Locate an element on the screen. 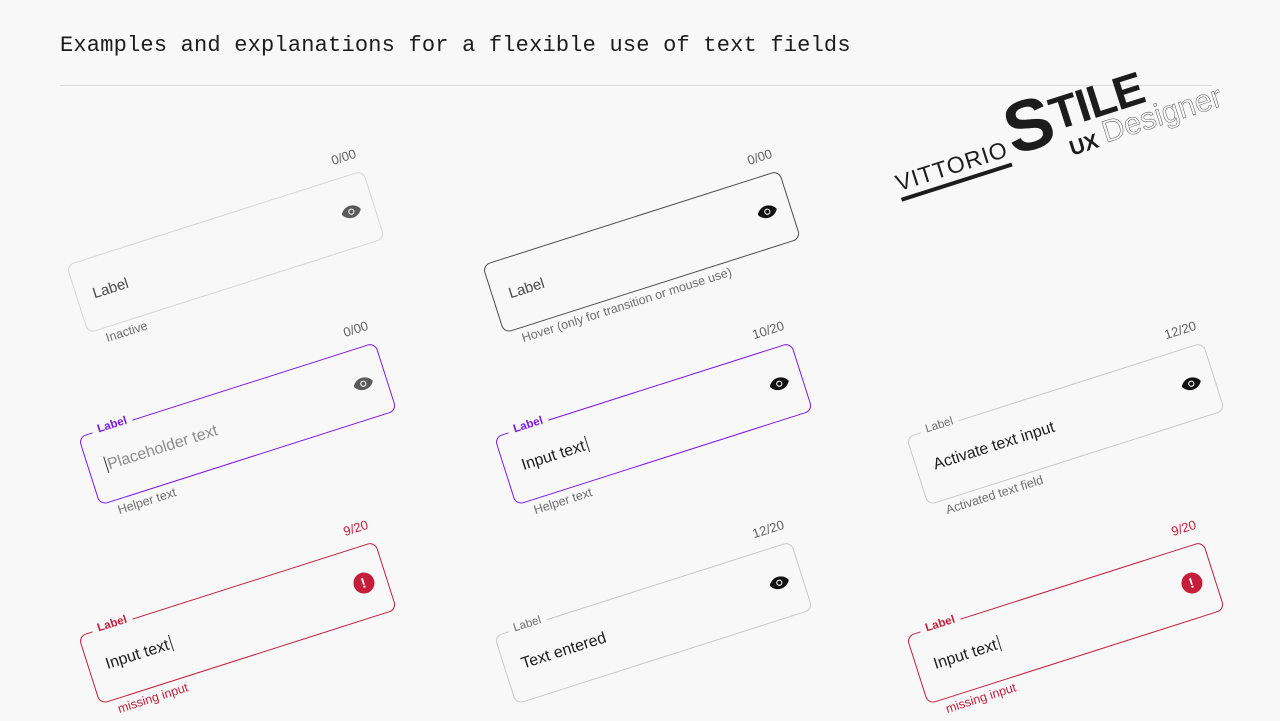 The height and width of the screenshot is (721, 1280). text-field-box: Label Text entered is located at coordinates (654, 623).